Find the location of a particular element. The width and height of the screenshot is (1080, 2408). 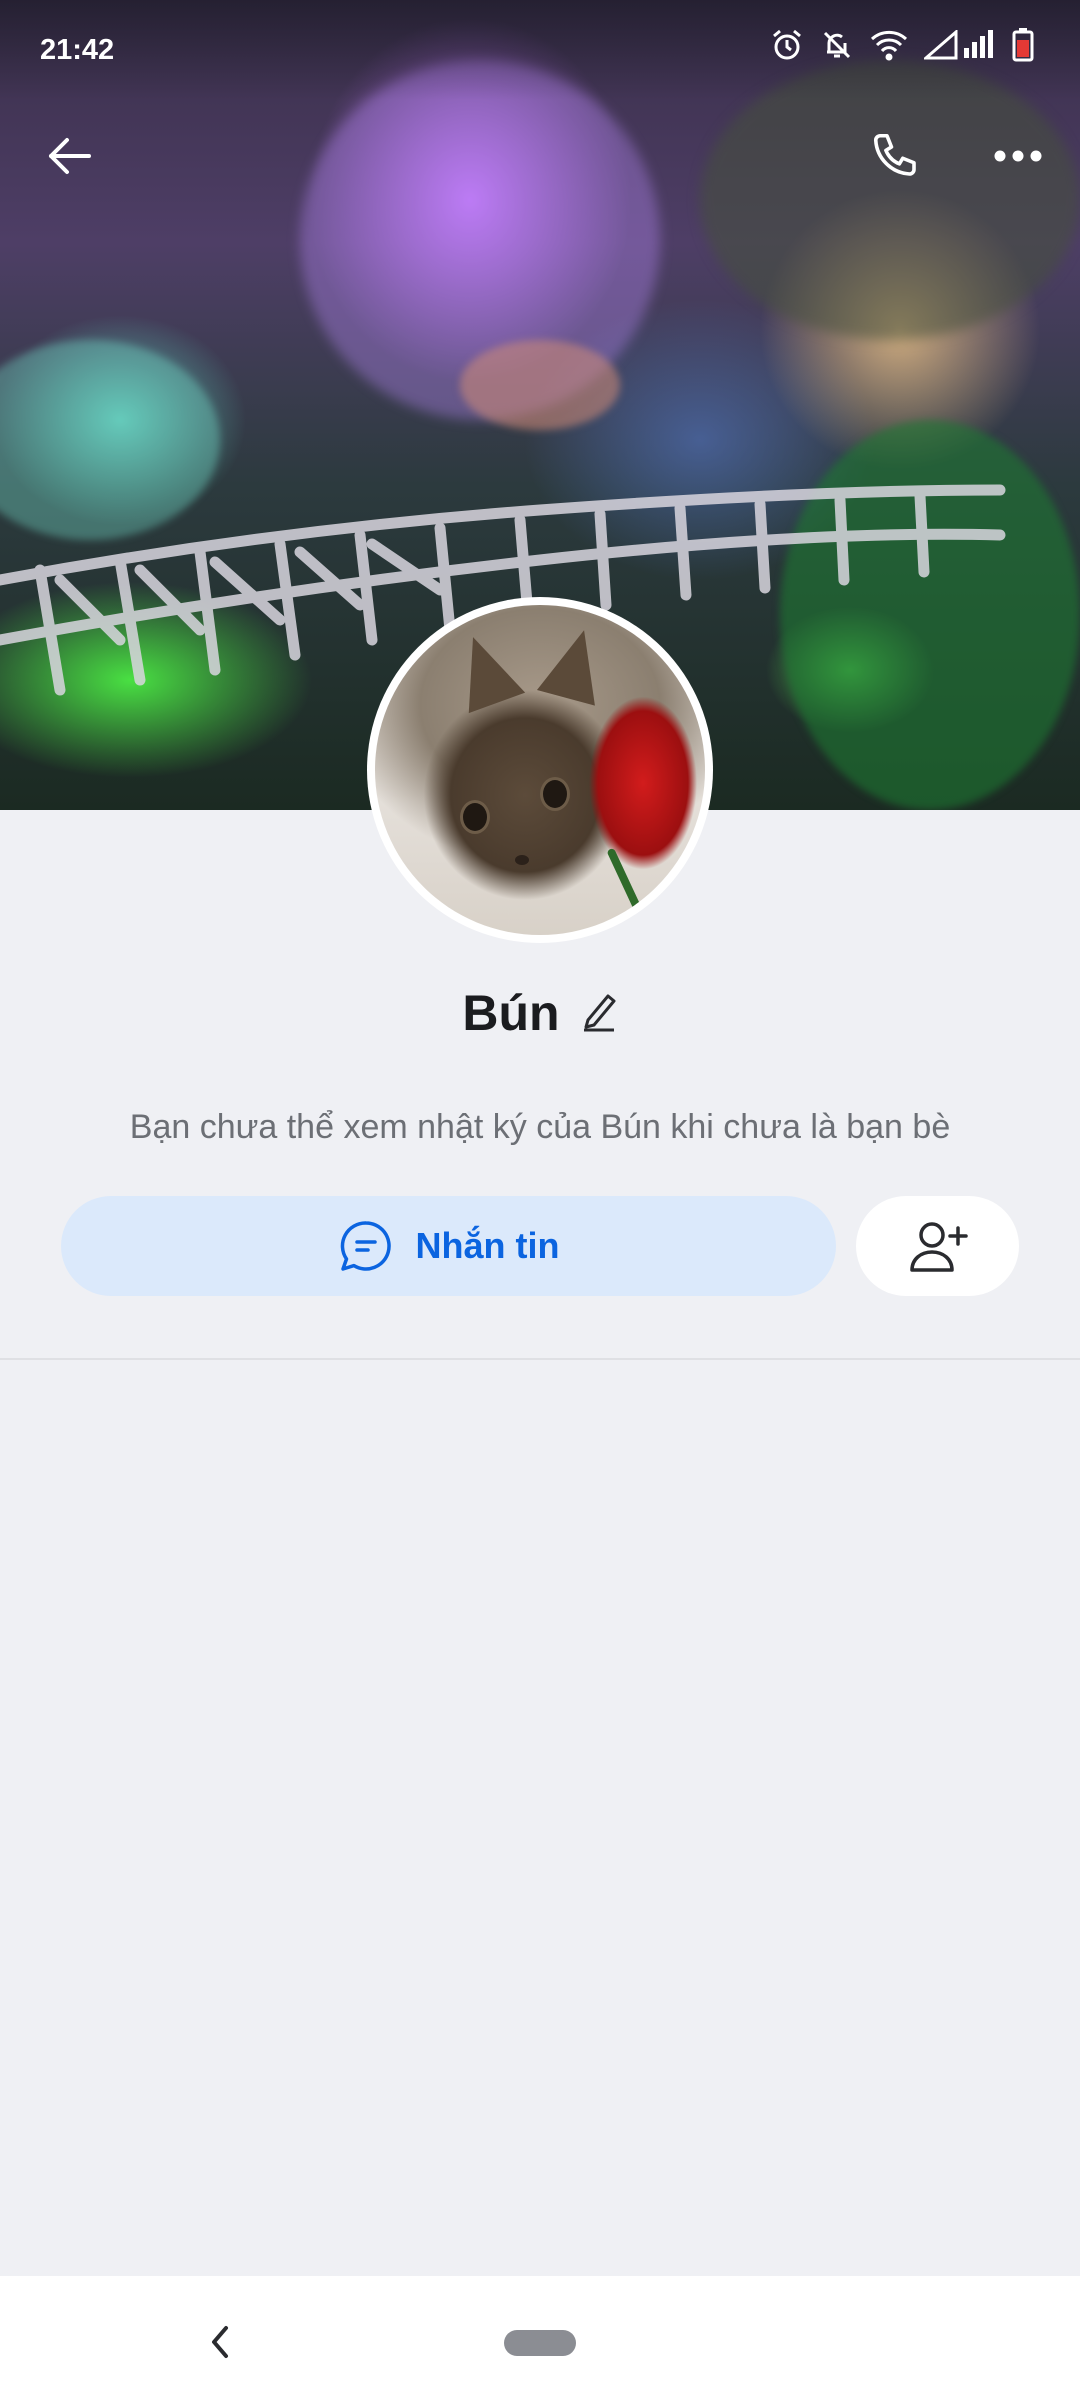

more-button is located at coordinates (1018, 156).